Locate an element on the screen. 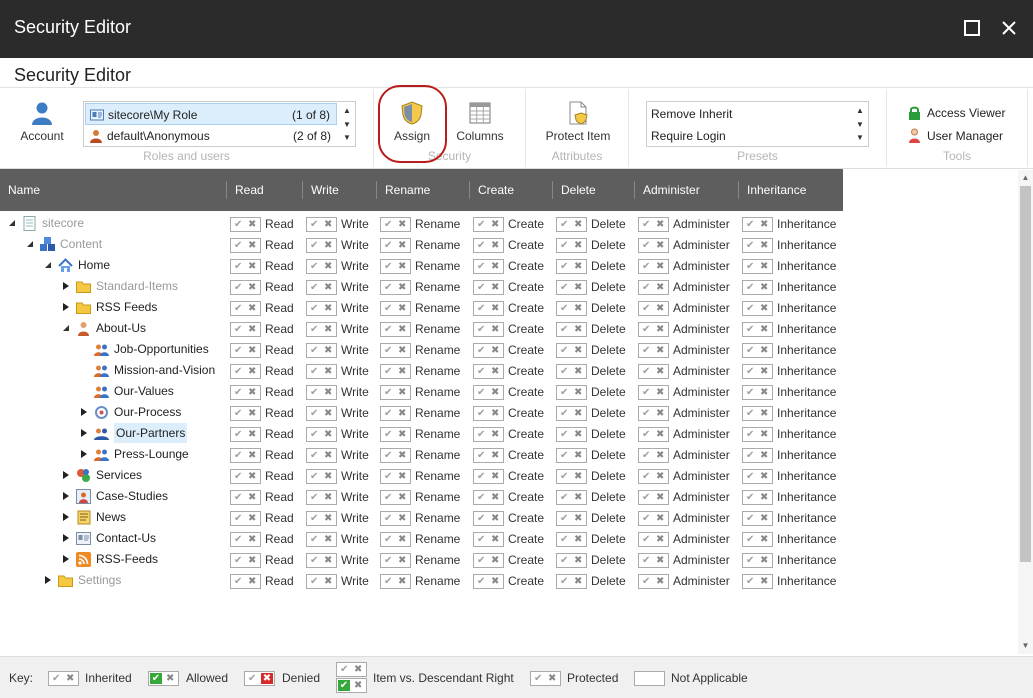  column-header-read: Read is located at coordinates (245, 190).